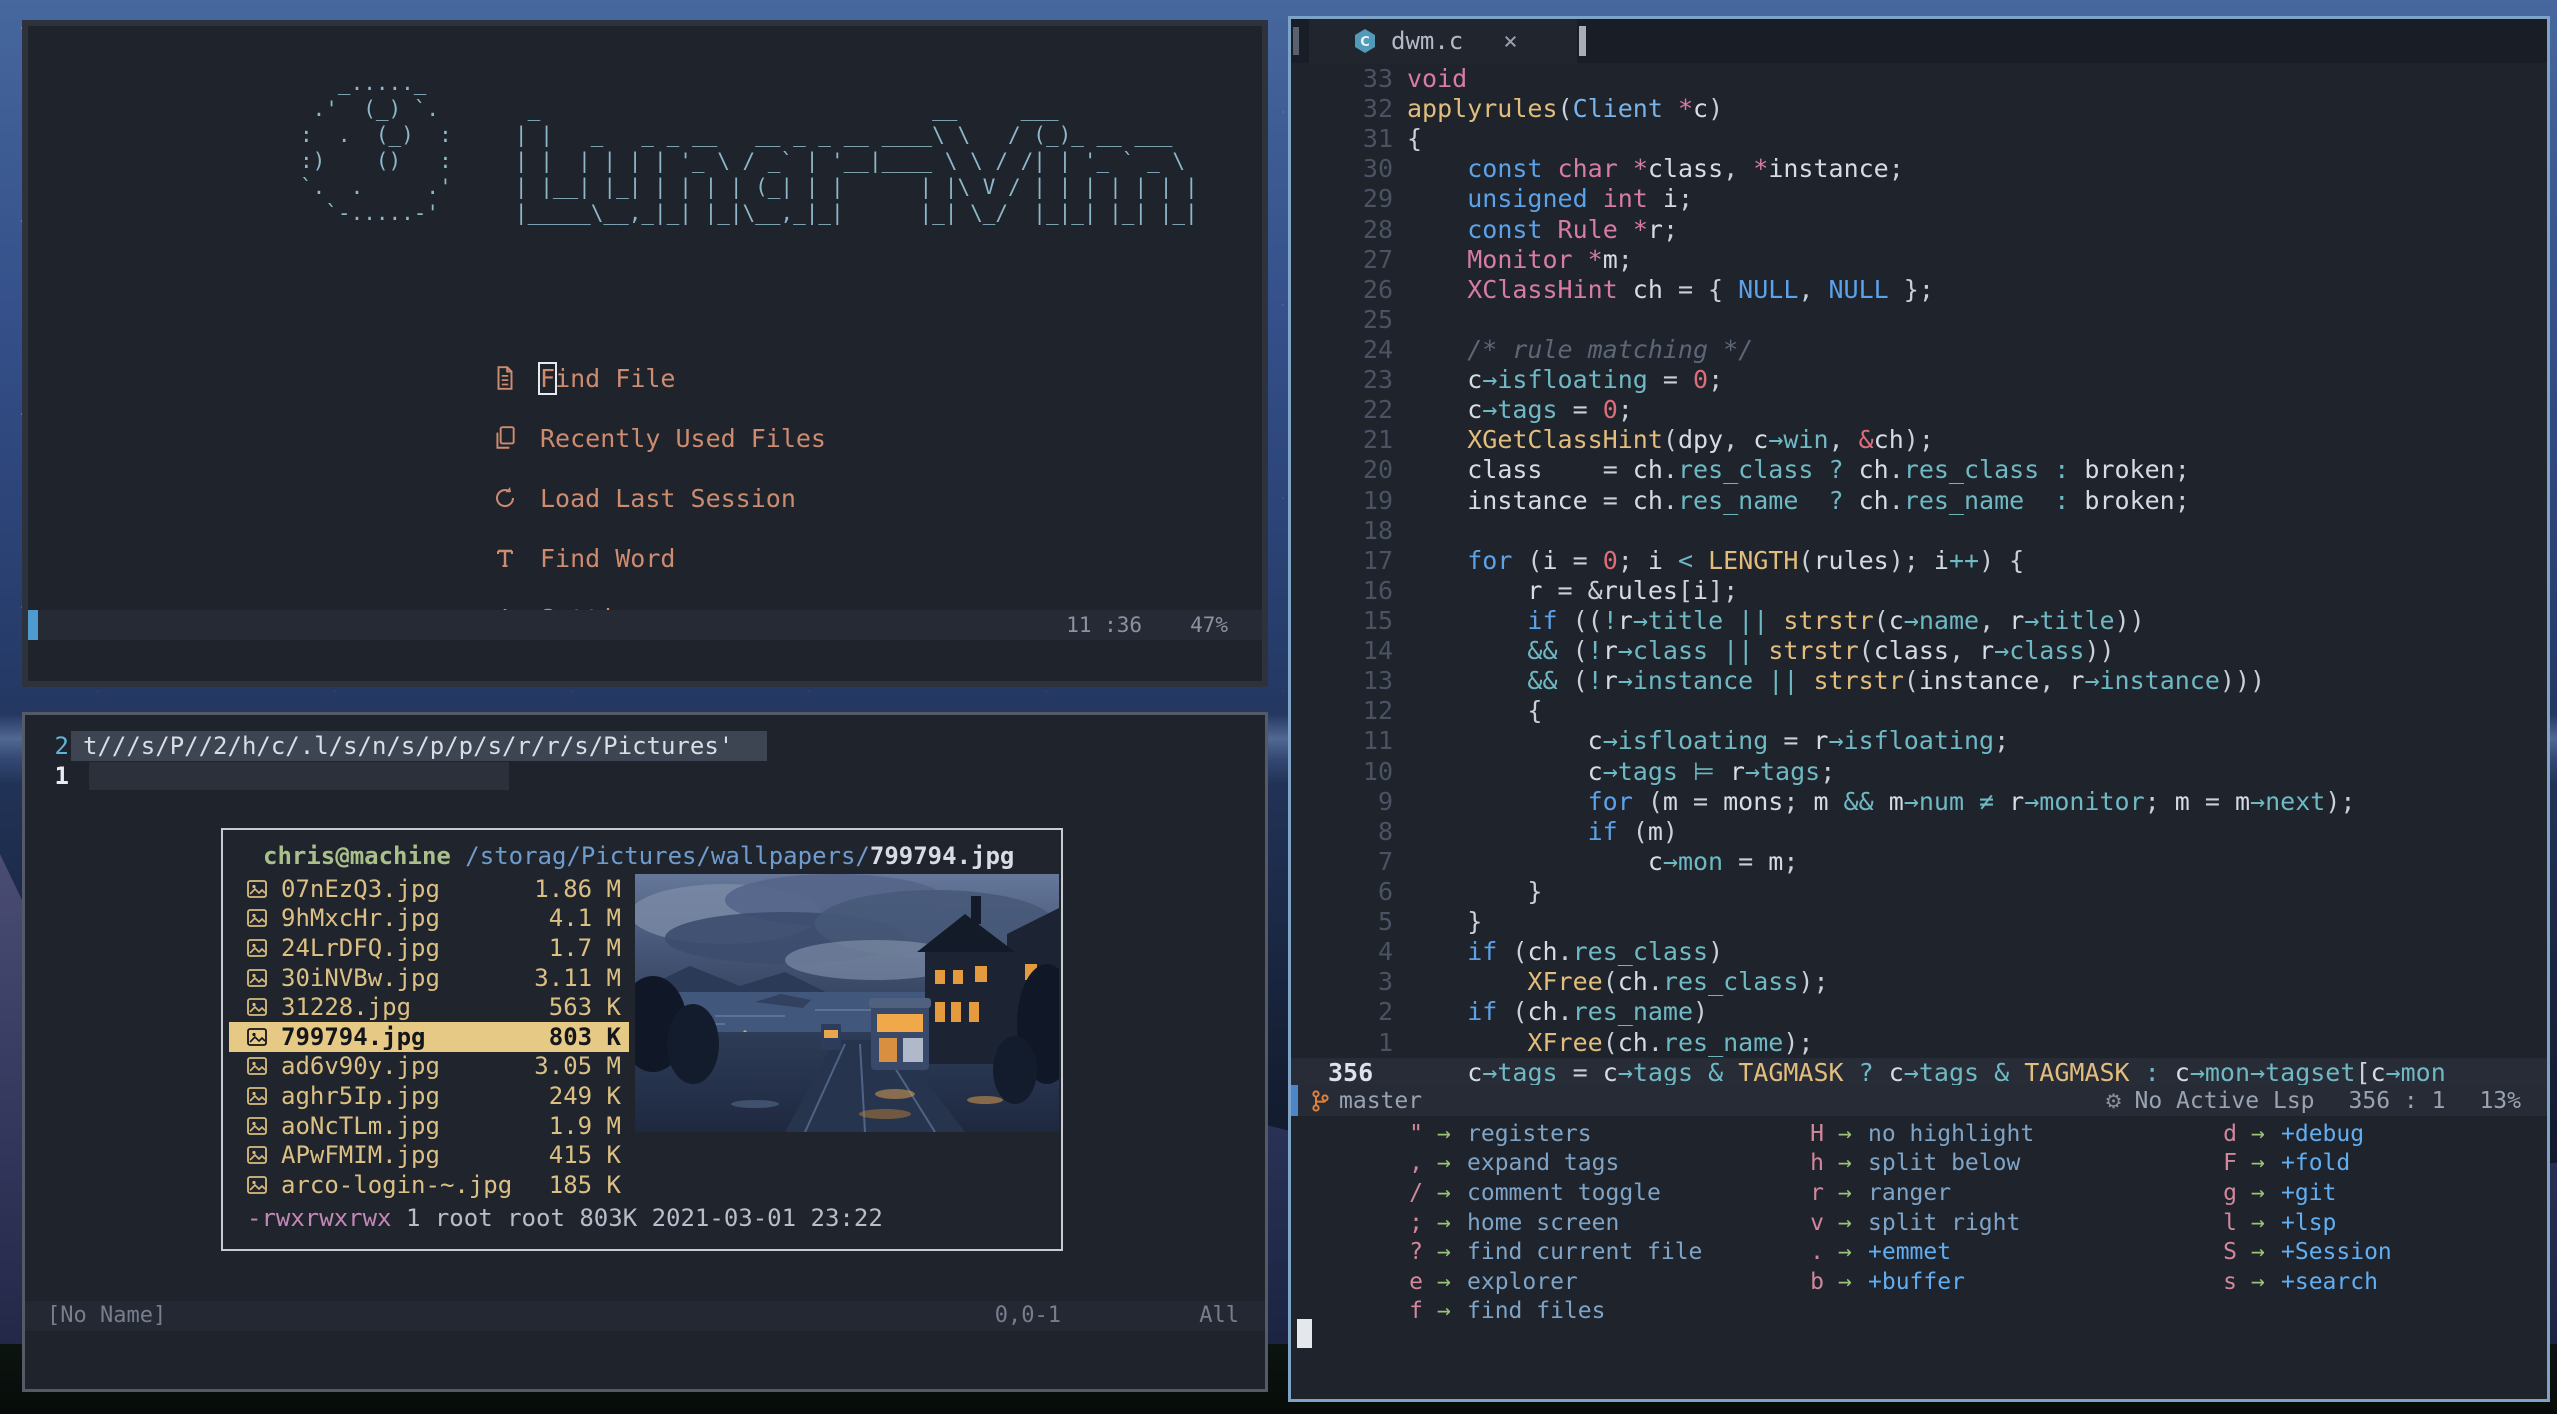 Image resolution: width=2557 pixels, height=1414 pixels. Describe the element at coordinates (1919, 380) in the screenshot. I see `code-line: 23 c→isfloating = 0;` at that location.